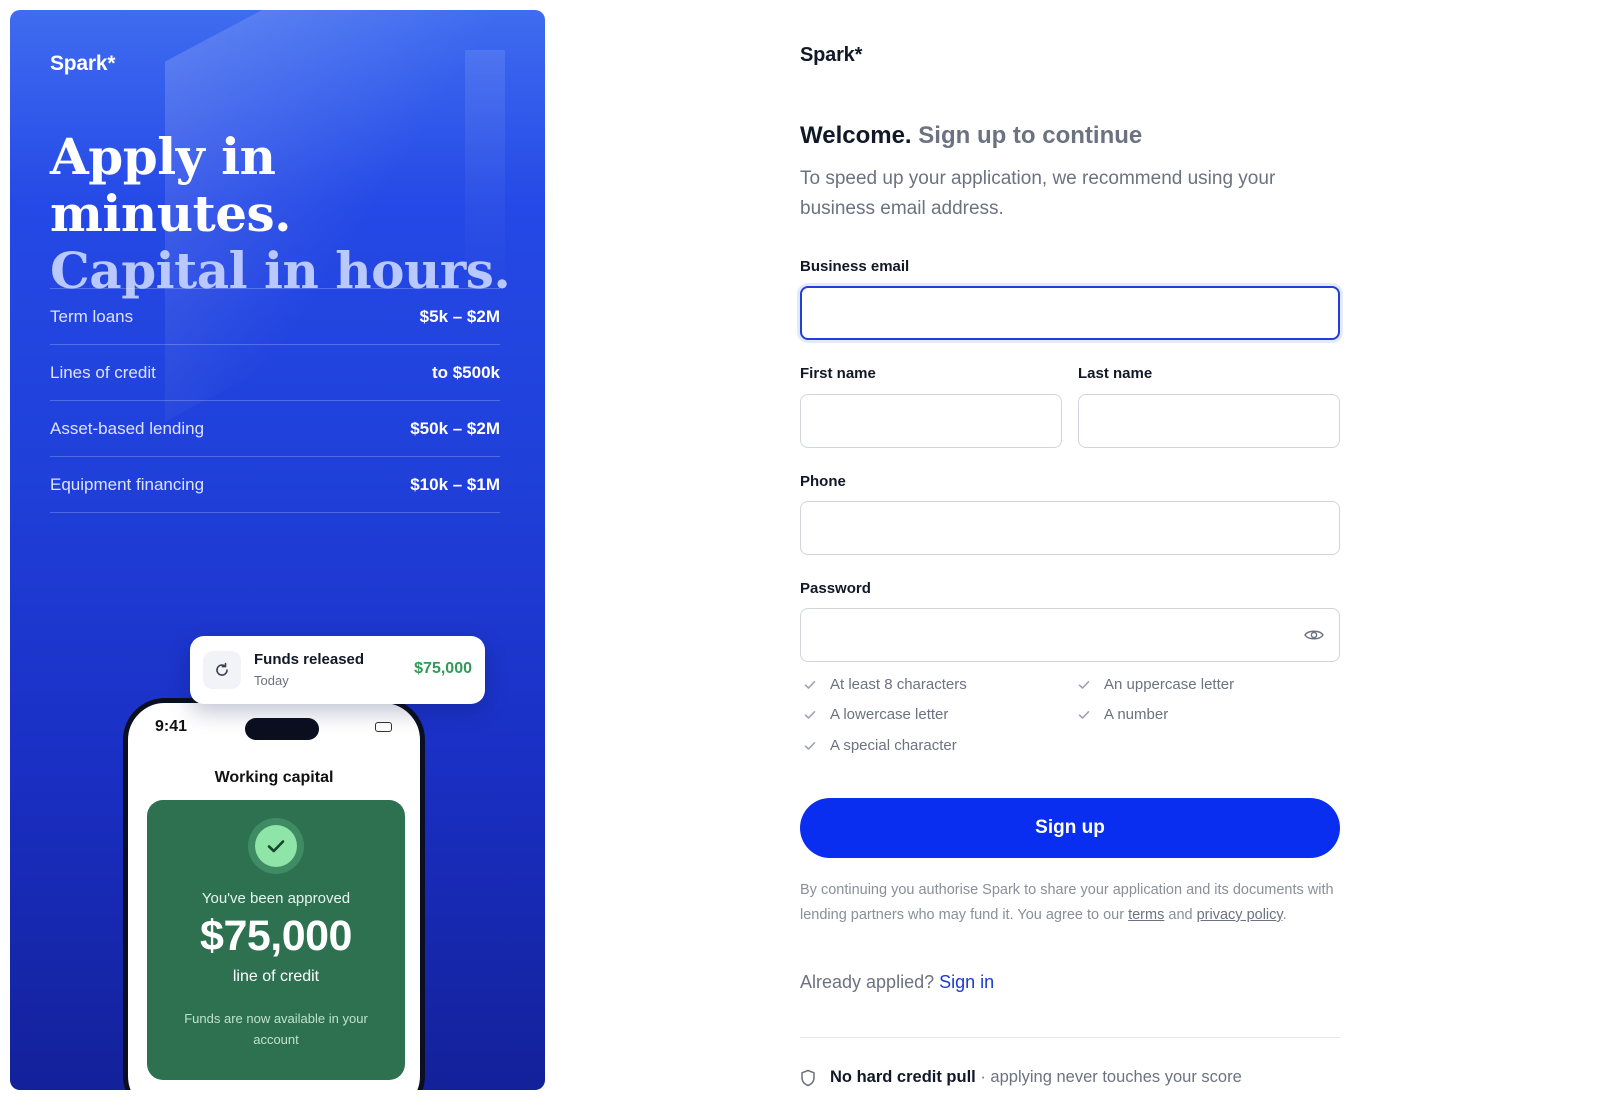  I want to click on requirement-item: An uppercase letter, so click(1156, 684).